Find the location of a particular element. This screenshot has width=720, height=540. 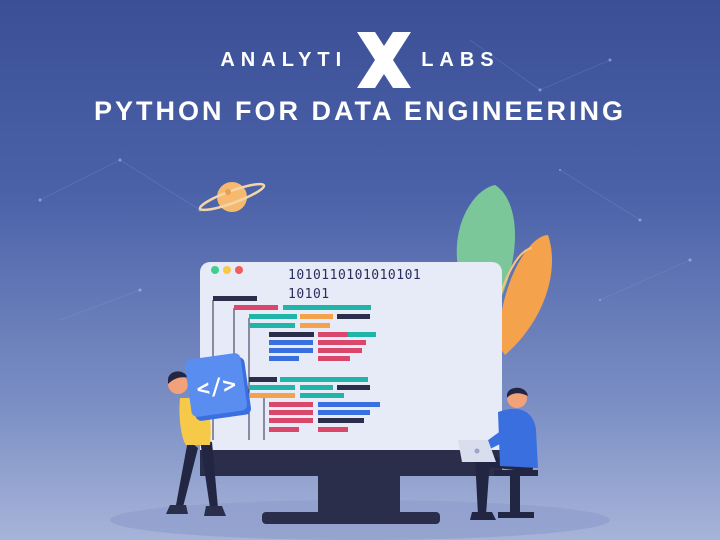

window-dot-yellow is located at coordinates (227, 270).